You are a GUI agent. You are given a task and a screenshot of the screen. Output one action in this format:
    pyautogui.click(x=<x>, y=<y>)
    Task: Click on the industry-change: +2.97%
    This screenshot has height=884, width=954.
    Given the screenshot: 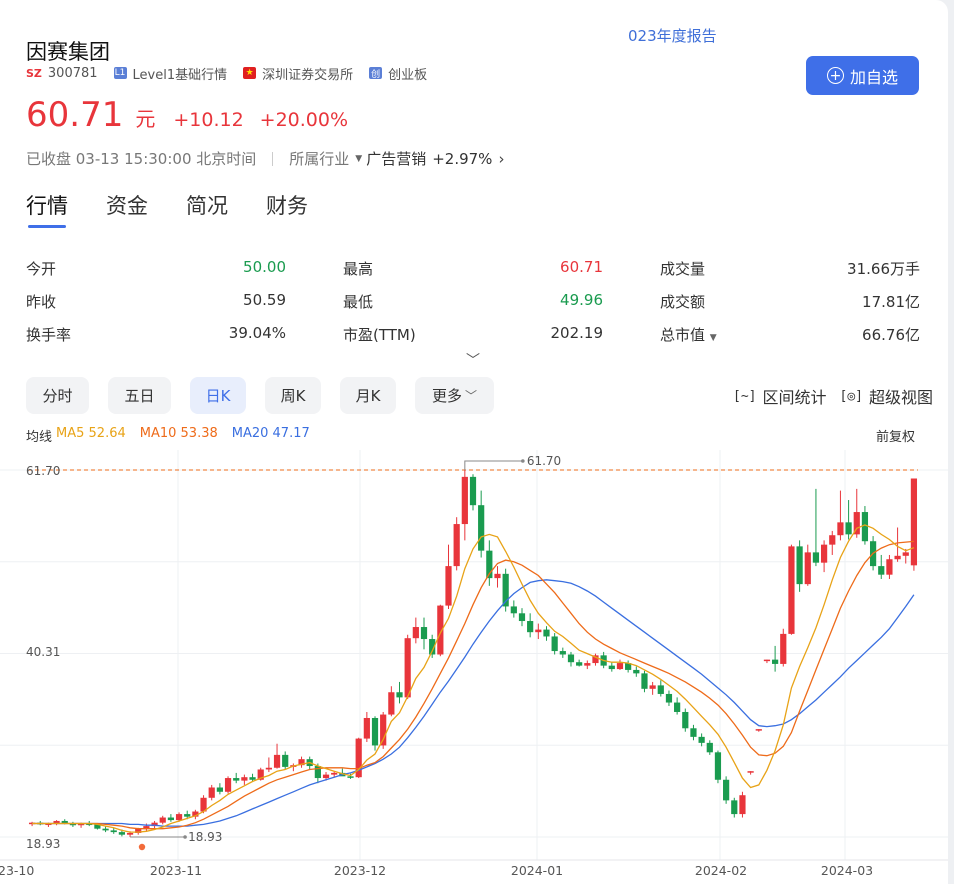 What is the action you would take?
    pyautogui.click(x=462, y=158)
    